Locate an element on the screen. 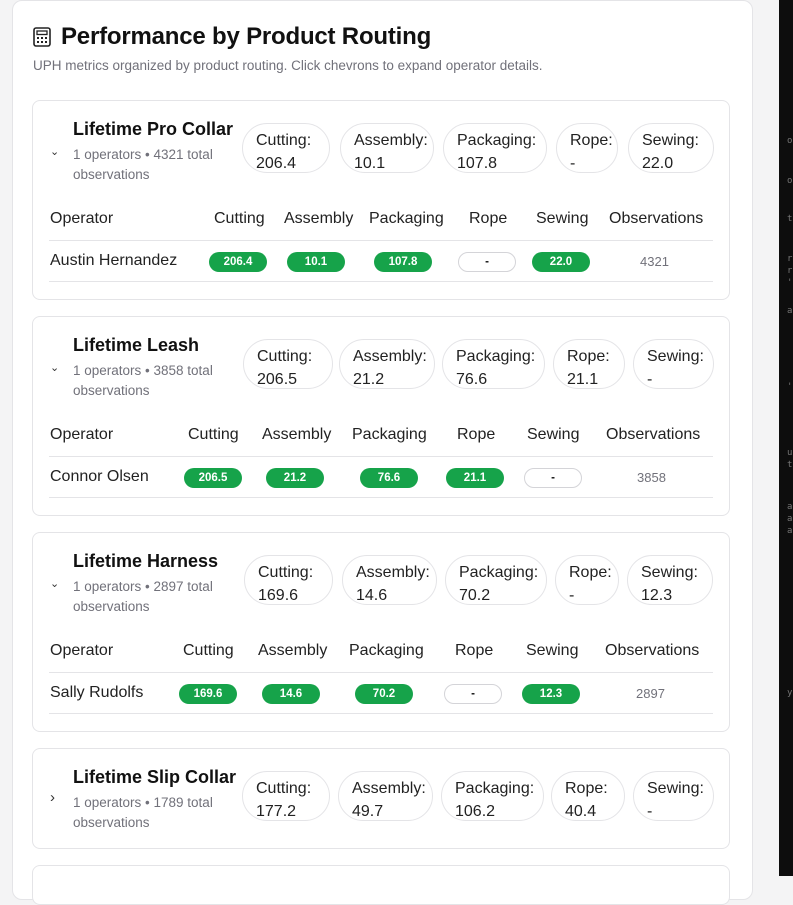 The height and width of the screenshot is (905, 793). chevron-right-icon: › is located at coordinates (52, 797).